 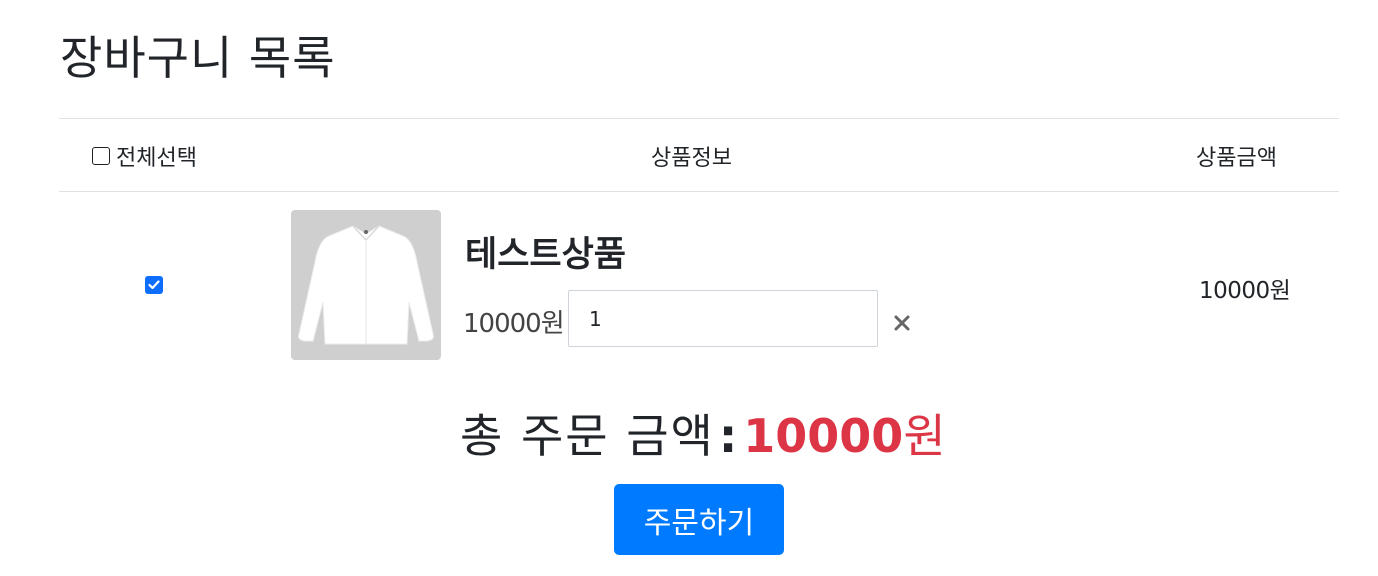 I want to click on product-unit-price: 10000원, so click(x=514, y=324).